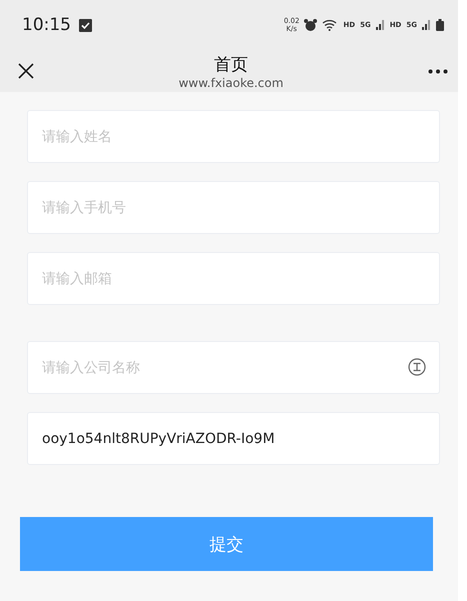 This screenshot has width=467, height=601. What do you see at coordinates (233, 136) in the screenshot?
I see `input-field: 请输入姓名` at bounding box center [233, 136].